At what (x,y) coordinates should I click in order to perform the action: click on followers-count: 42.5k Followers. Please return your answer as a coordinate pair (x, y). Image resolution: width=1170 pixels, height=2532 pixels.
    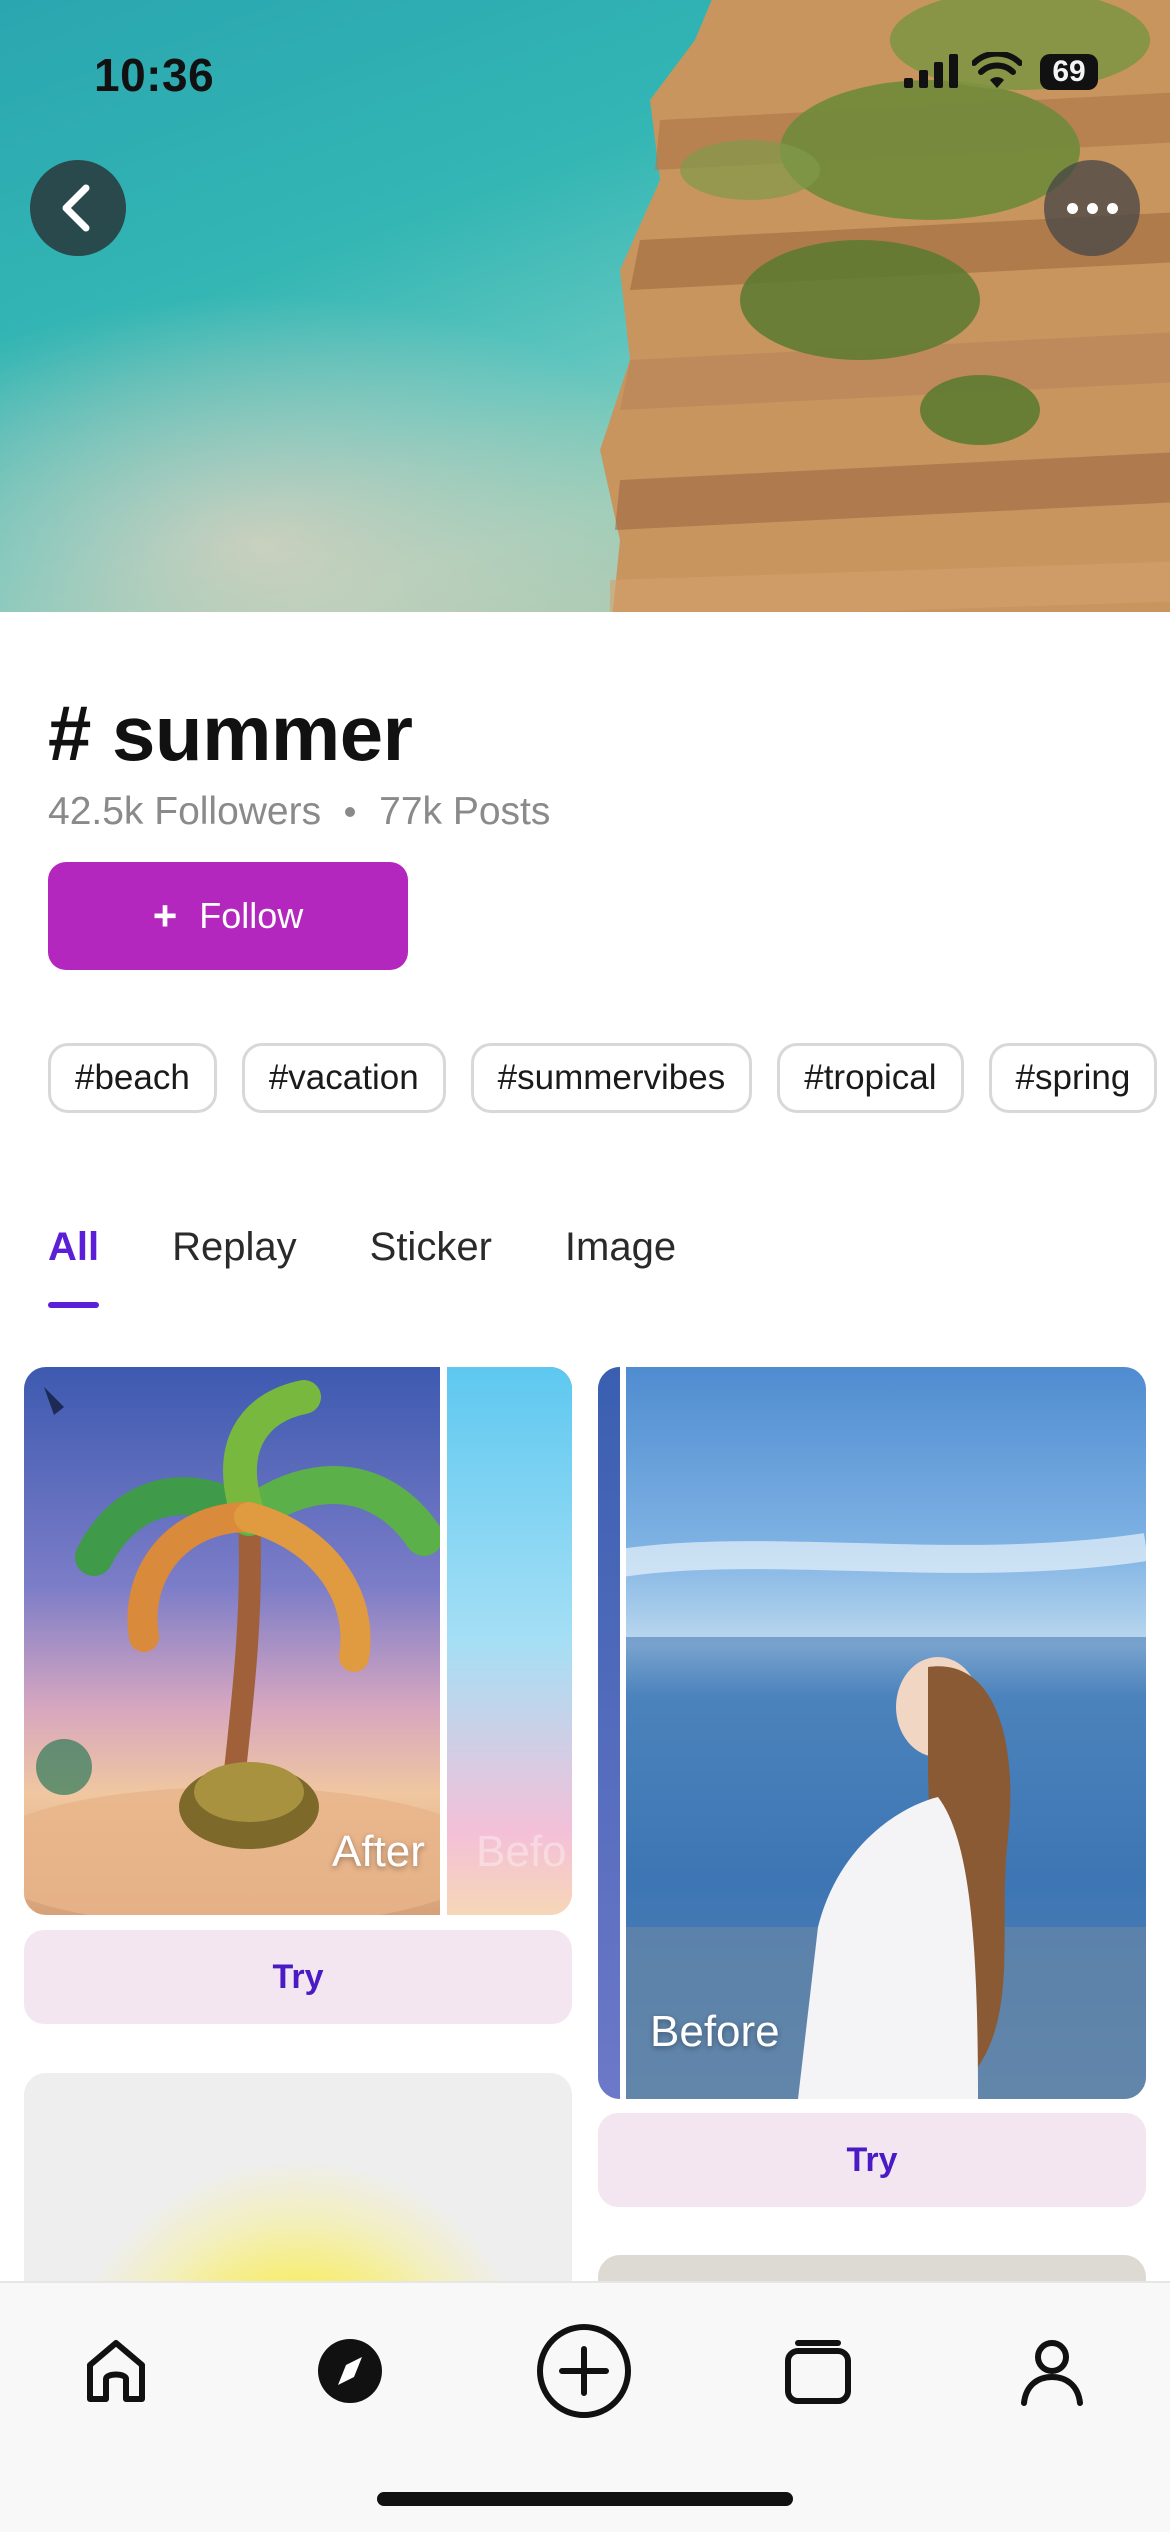
    Looking at the image, I should click on (185, 811).